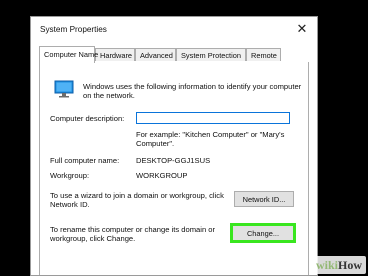 Image resolution: width=368 pixels, height=276 pixels. I want to click on tab-remote: Remote, so click(263, 54).